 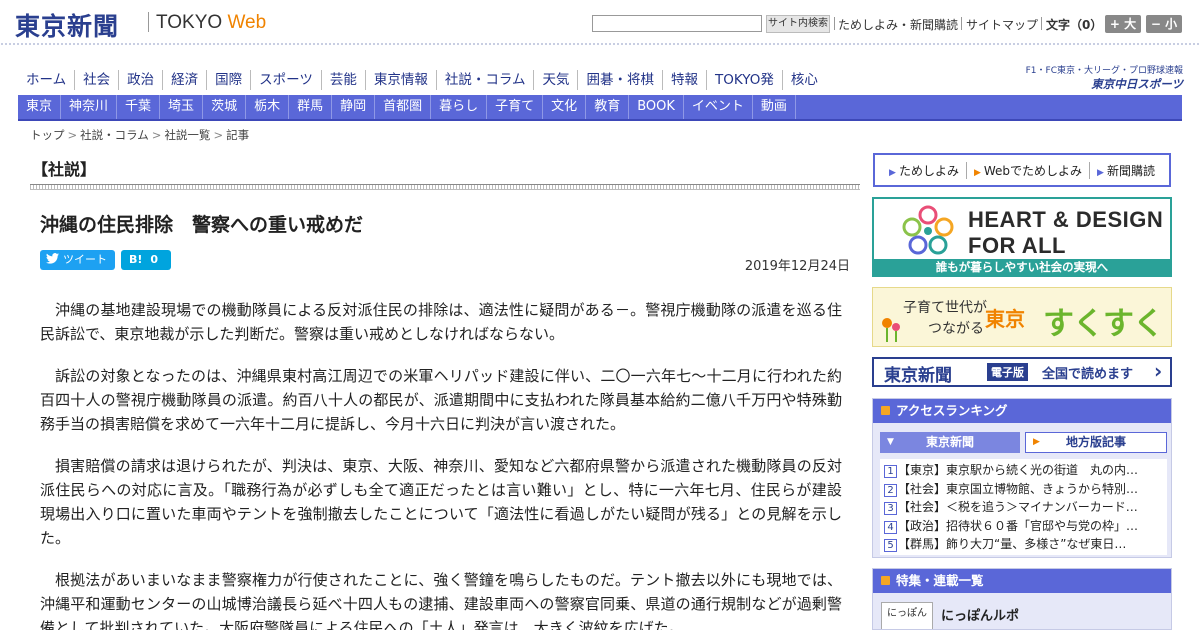 What do you see at coordinates (945, 308) in the screenshot?
I see `sukusuku-tagline-1: 子育て世代が` at bounding box center [945, 308].